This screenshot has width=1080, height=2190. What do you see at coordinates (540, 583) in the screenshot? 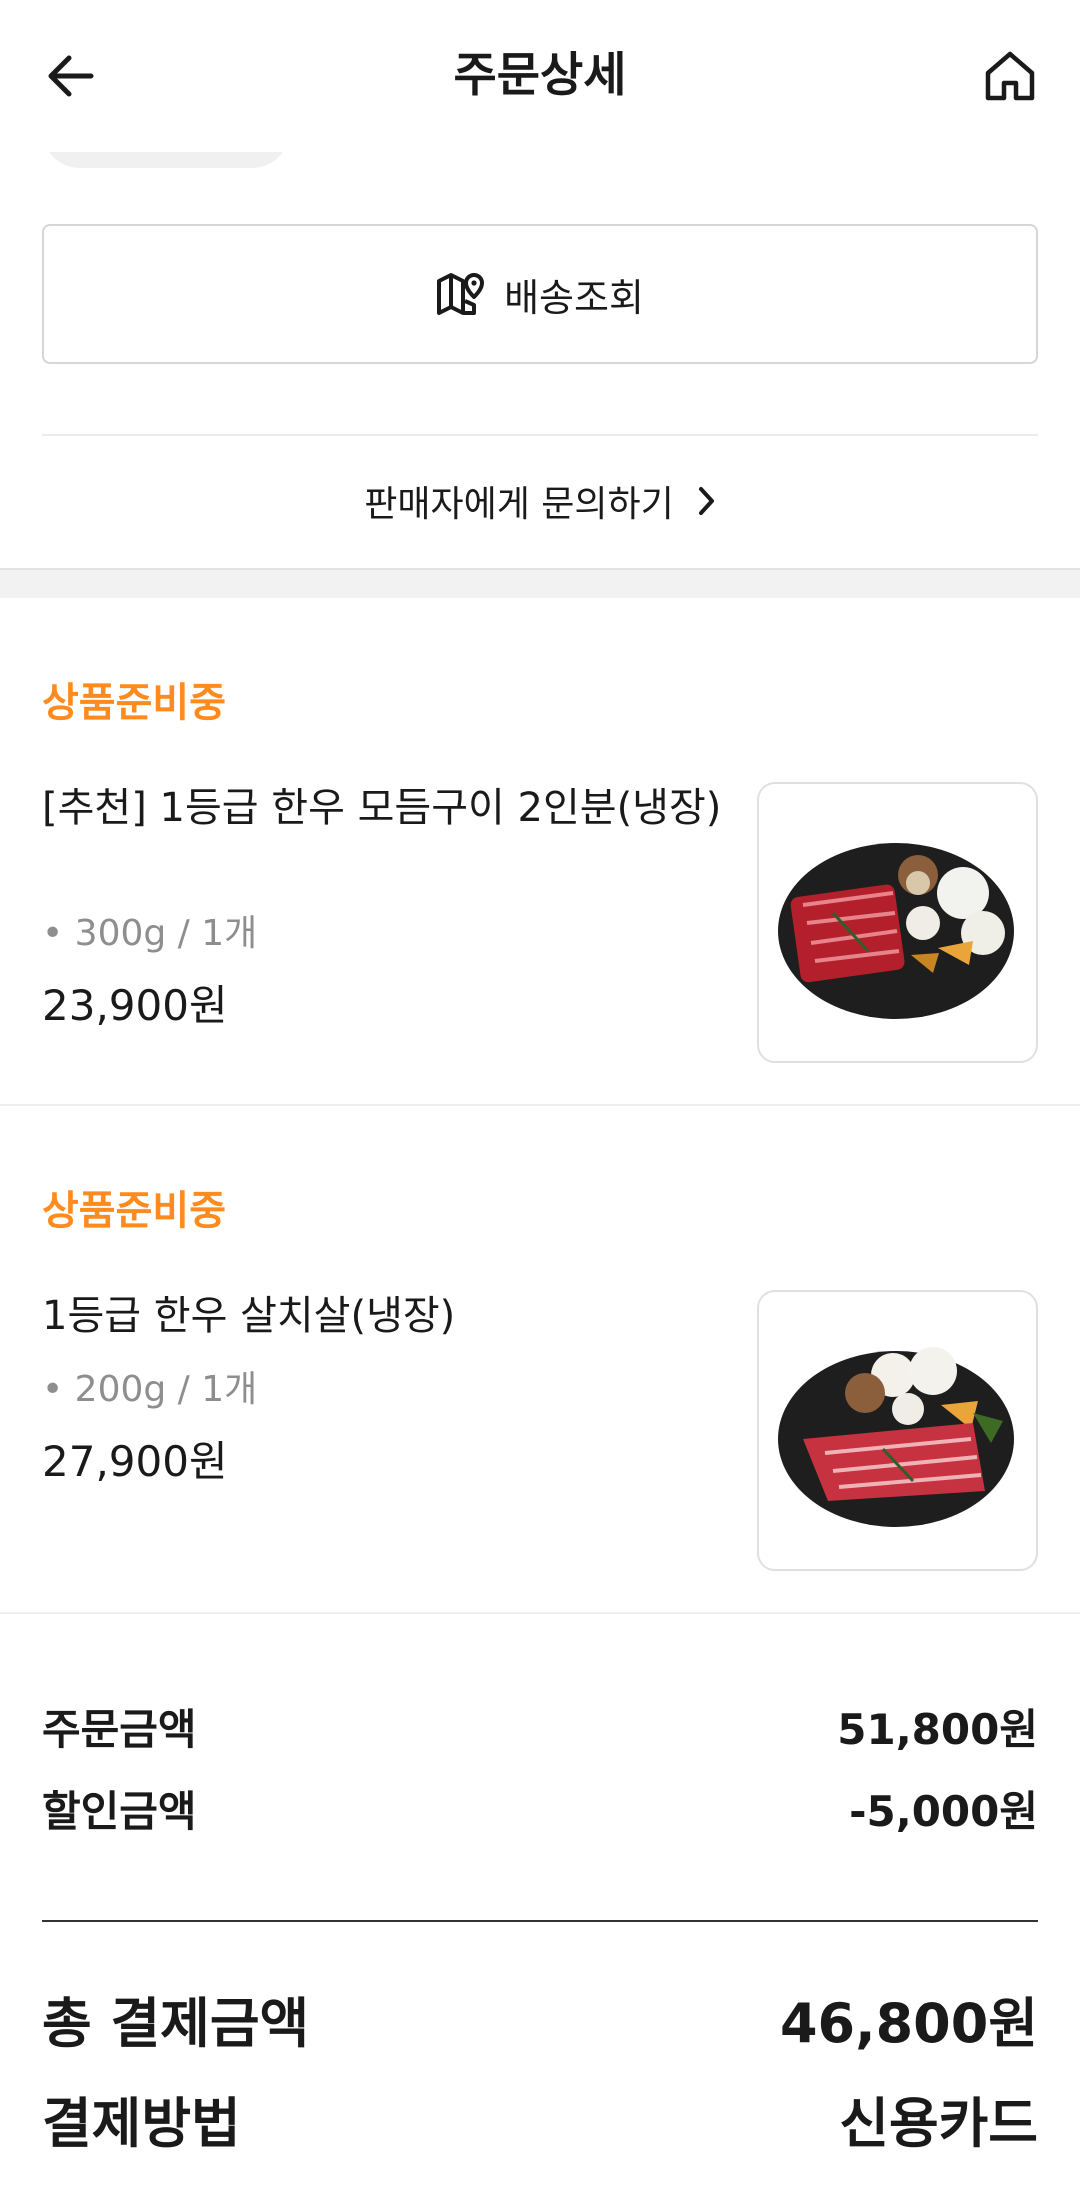
I see `section-separator` at bounding box center [540, 583].